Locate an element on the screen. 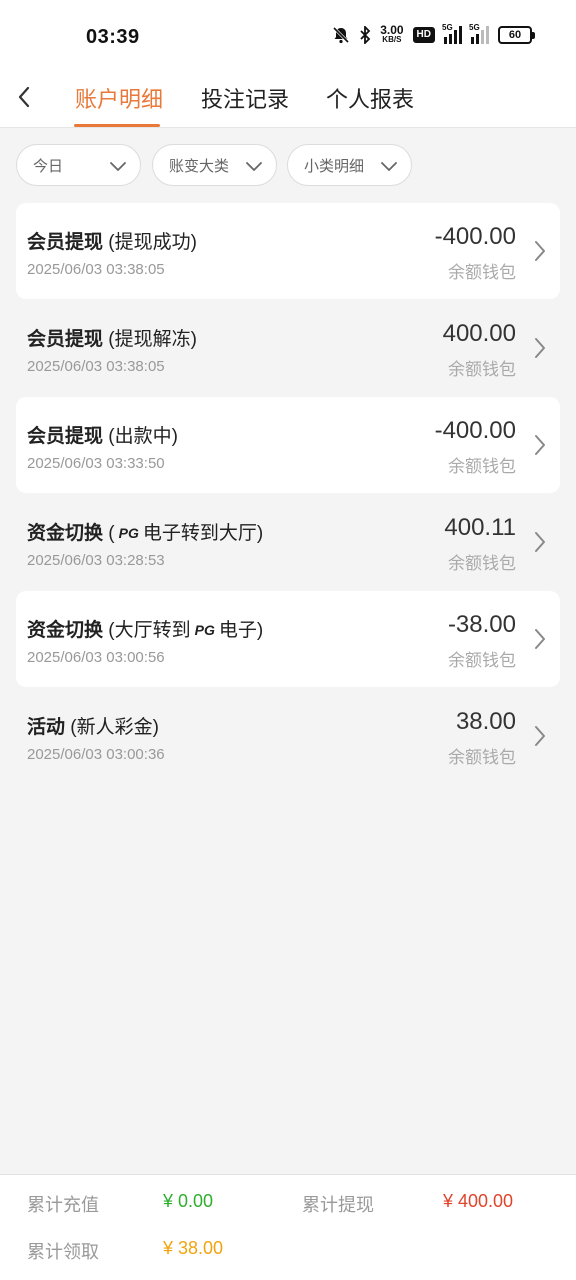 The width and height of the screenshot is (576, 1280). transaction-amount: 400.00 is located at coordinates (479, 333).